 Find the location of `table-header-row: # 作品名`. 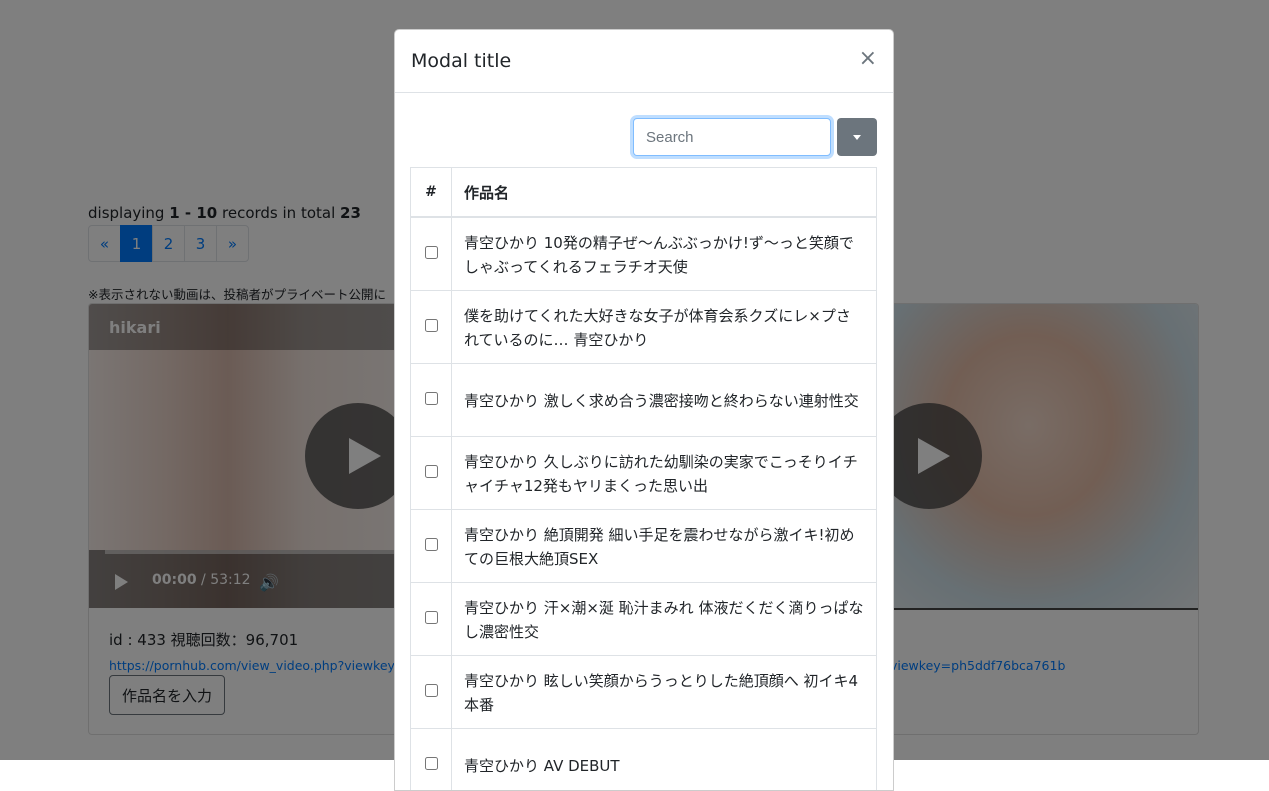

table-header-row: # 作品名 is located at coordinates (644, 193).